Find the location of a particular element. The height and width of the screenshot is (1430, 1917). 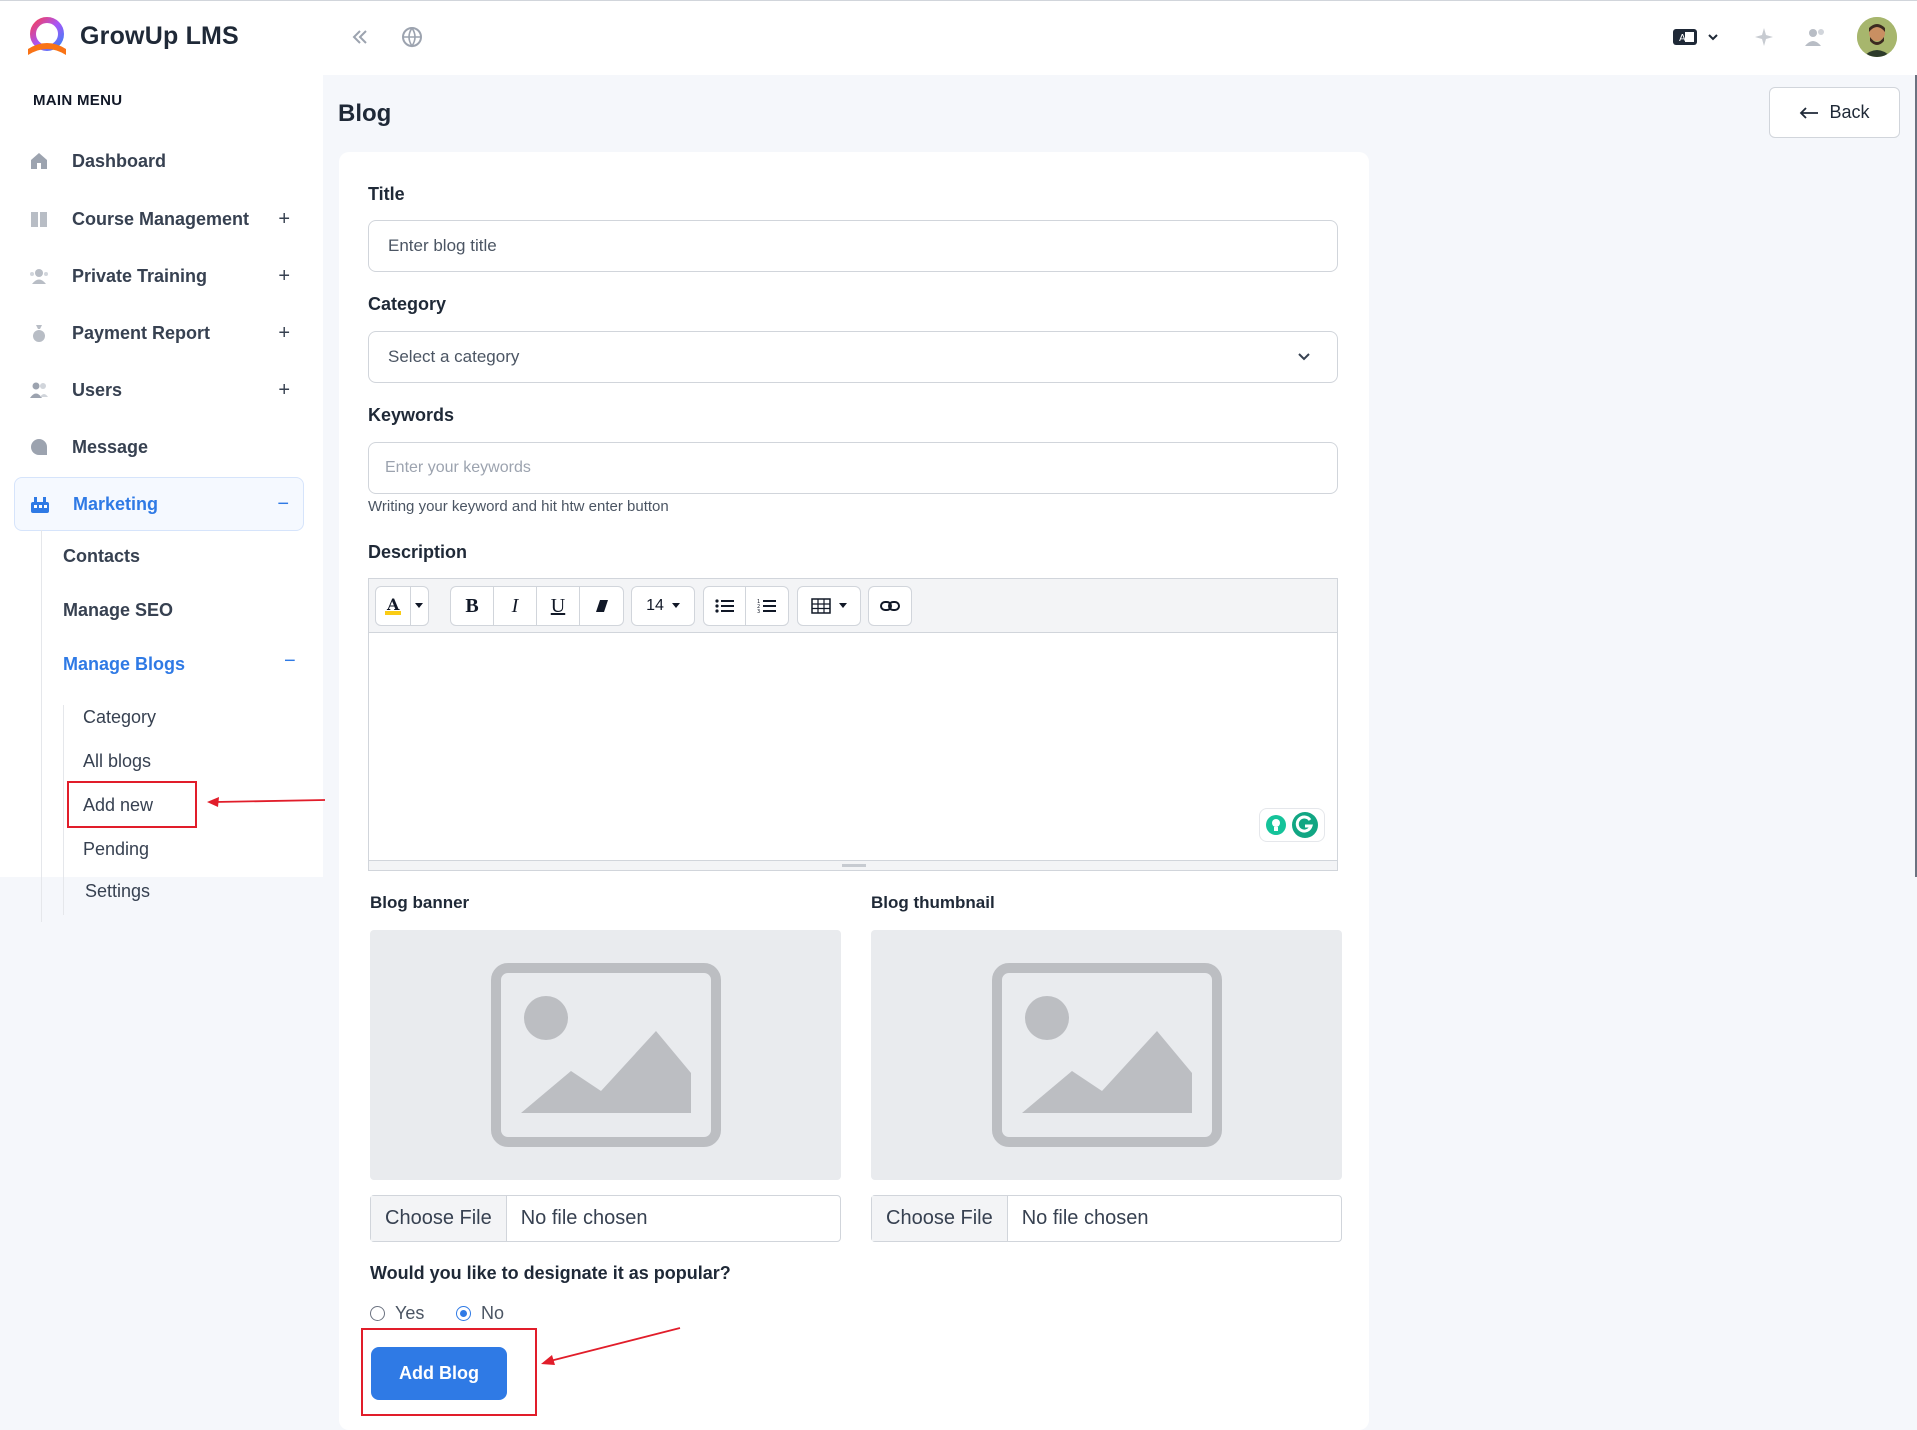

sidebar-item-marketing: Marketing − is located at coordinates (159, 504).